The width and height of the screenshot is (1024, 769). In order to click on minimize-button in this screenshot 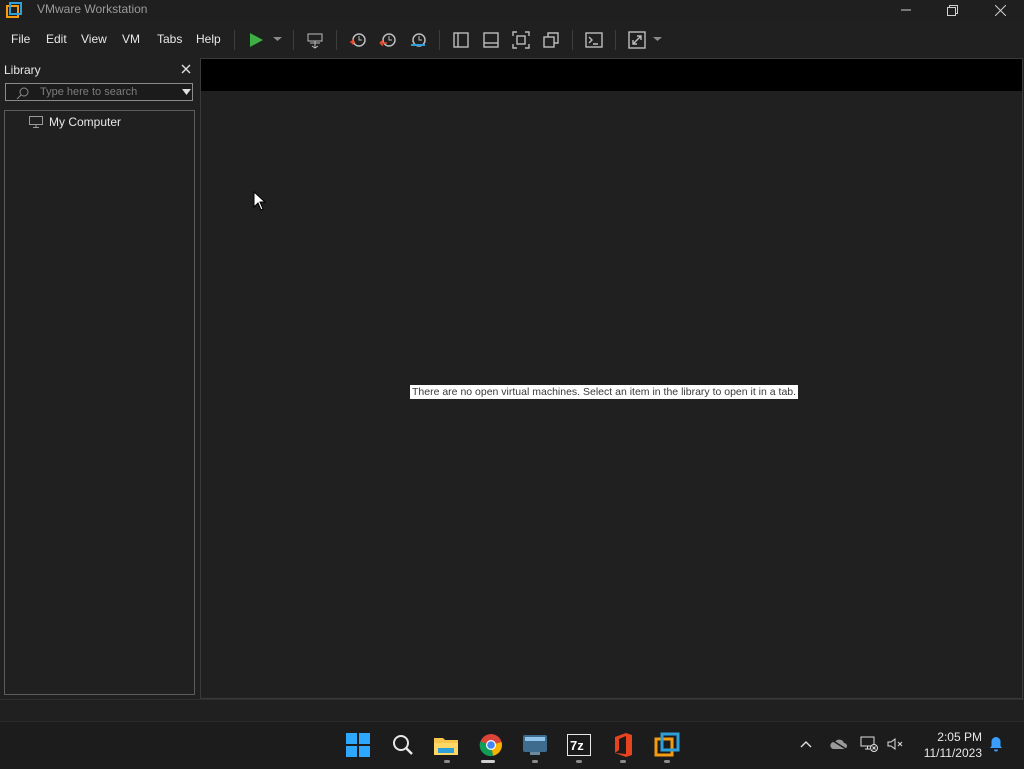, I will do `click(906, 10)`.